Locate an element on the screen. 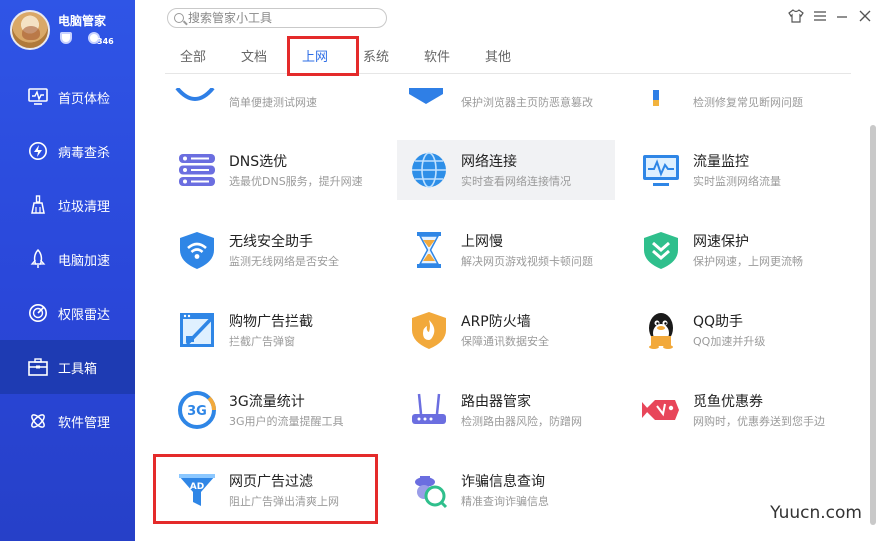 Image resolution: width=878 pixels, height=541 pixels. tool-wifi-security: 无线安全助手 监测无线网络是否安全 is located at coordinates (274, 250).